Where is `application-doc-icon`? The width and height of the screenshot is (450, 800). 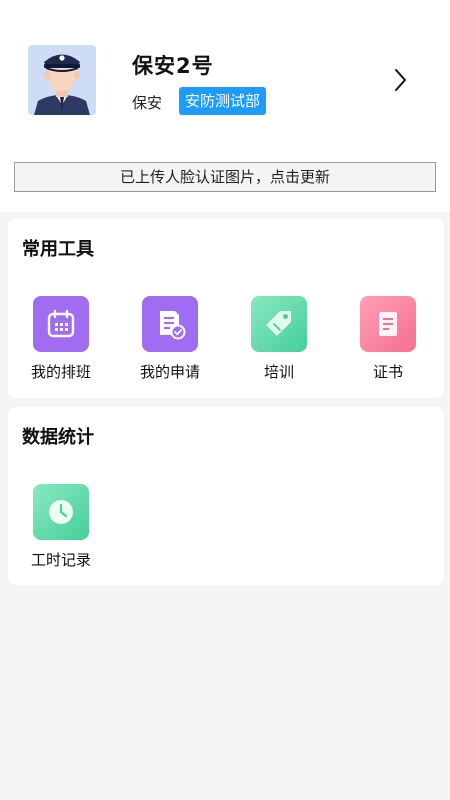
application-doc-icon is located at coordinates (170, 324).